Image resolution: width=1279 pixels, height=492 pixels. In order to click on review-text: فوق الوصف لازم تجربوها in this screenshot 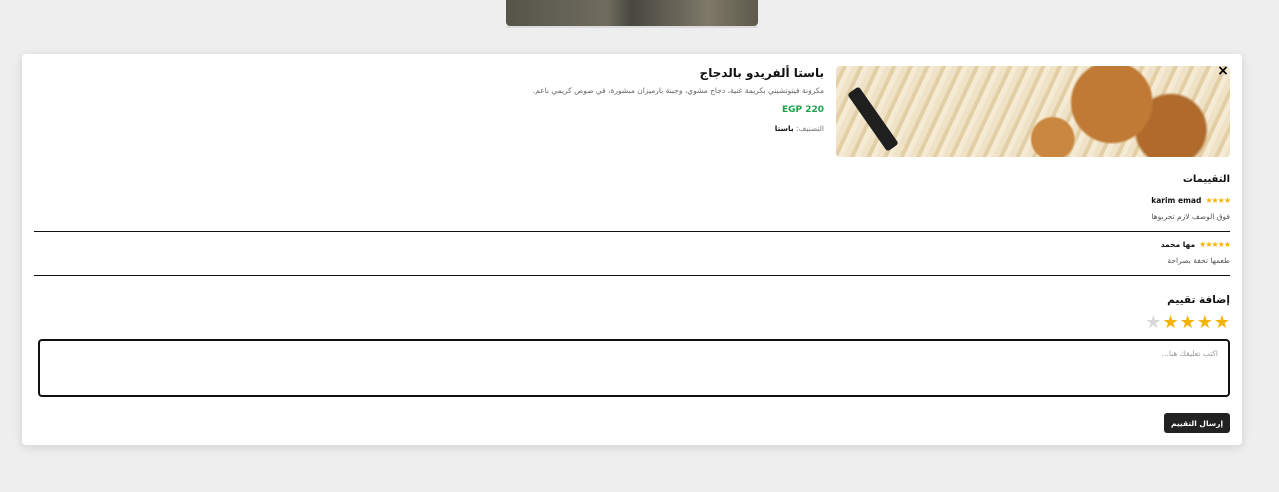, I will do `click(1190, 216)`.